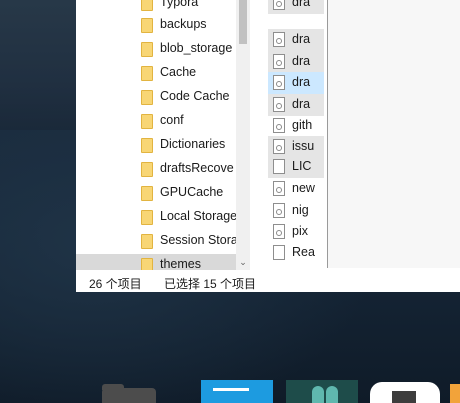 The height and width of the screenshot is (403, 460). I want to click on file-item-label: LIC, so click(302, 166).